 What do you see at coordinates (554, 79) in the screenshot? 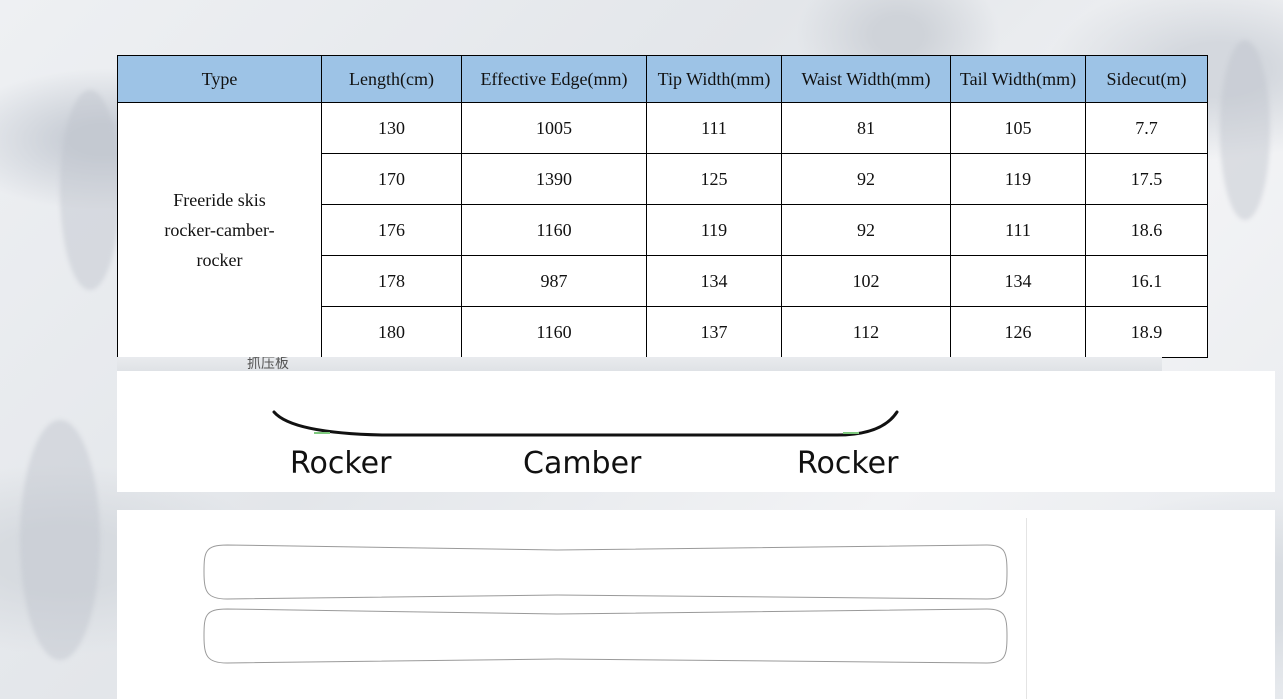
I see `header-effective-edge: Effective Edge(mm)` at bounding box center [554, 79].